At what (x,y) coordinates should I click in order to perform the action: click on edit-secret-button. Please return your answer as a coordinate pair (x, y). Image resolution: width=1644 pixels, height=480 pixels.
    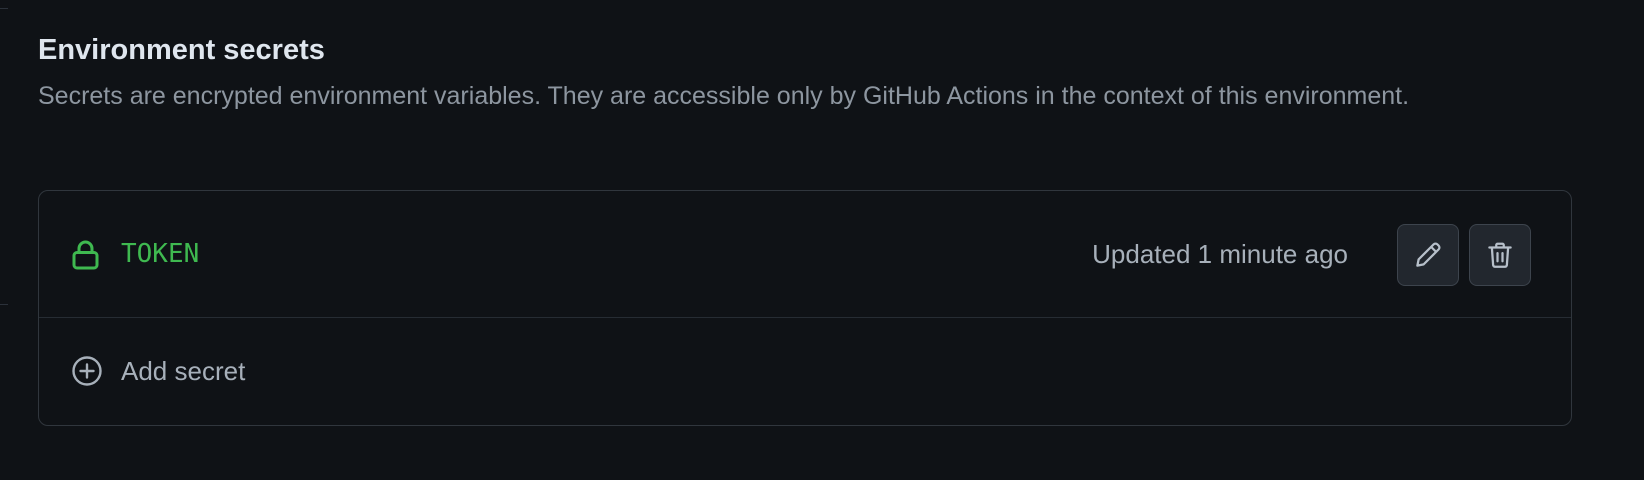
    Looking at the image, I should click on (1428, 255).